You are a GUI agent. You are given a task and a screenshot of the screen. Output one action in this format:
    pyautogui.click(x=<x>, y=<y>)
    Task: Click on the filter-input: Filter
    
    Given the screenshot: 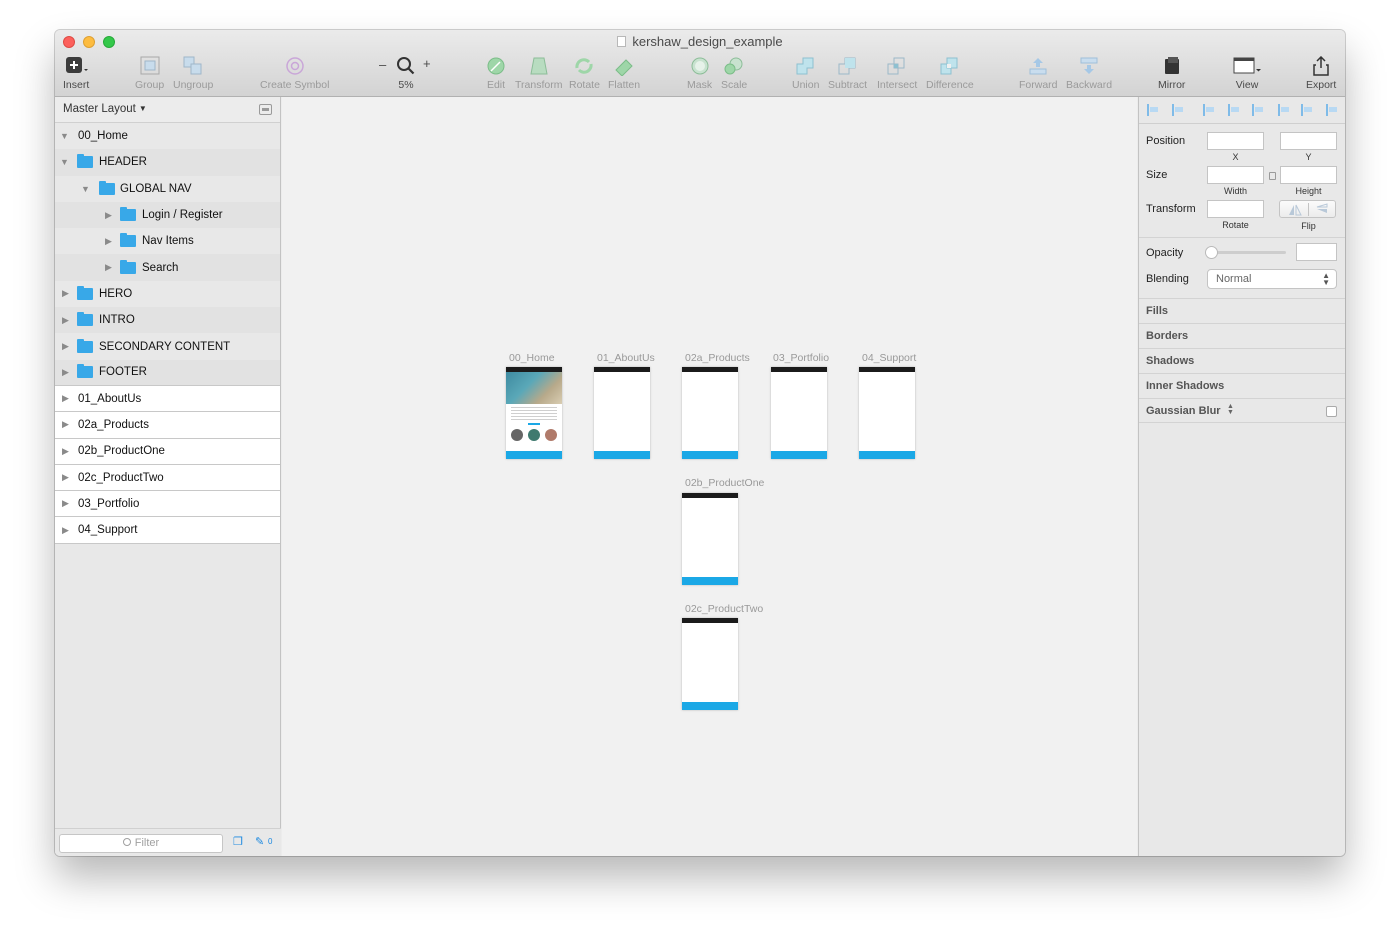 What is the action you would take?
    pyautogui.click(x=141, y=843)
    